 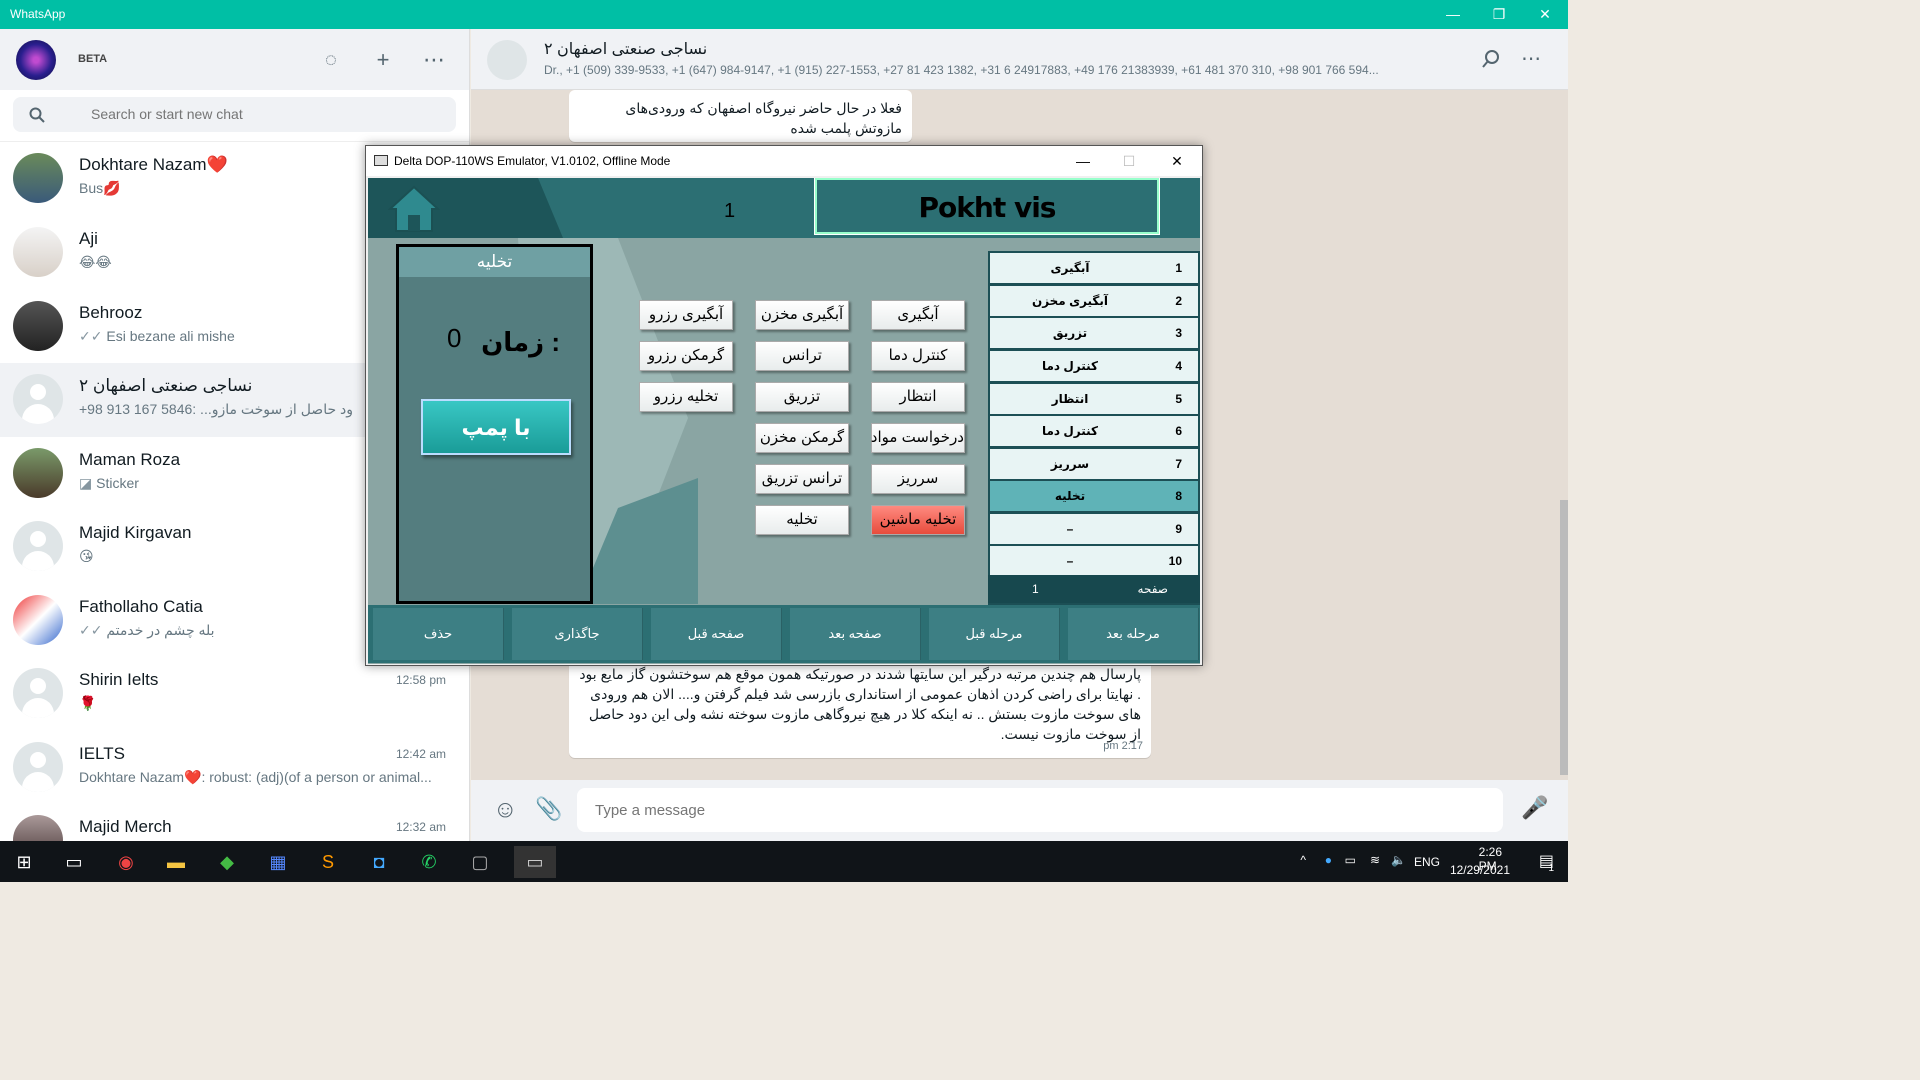 I want to click on machine-drain-button: تخلیه ماشین, so click(x=918, y=520).